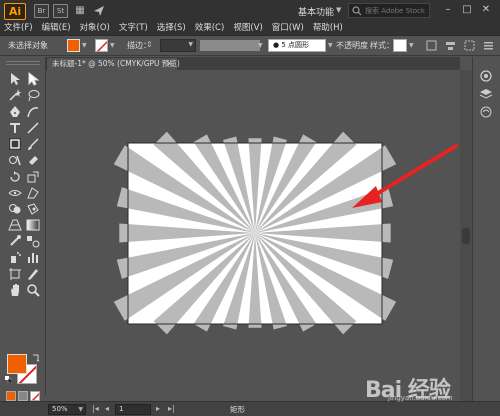 This screenshot has width=500, height=416. Describe the element at coordinates (389, 10) in the screenshot. I see `stock-search-input: 搜索 Adobe Stock` at that location.